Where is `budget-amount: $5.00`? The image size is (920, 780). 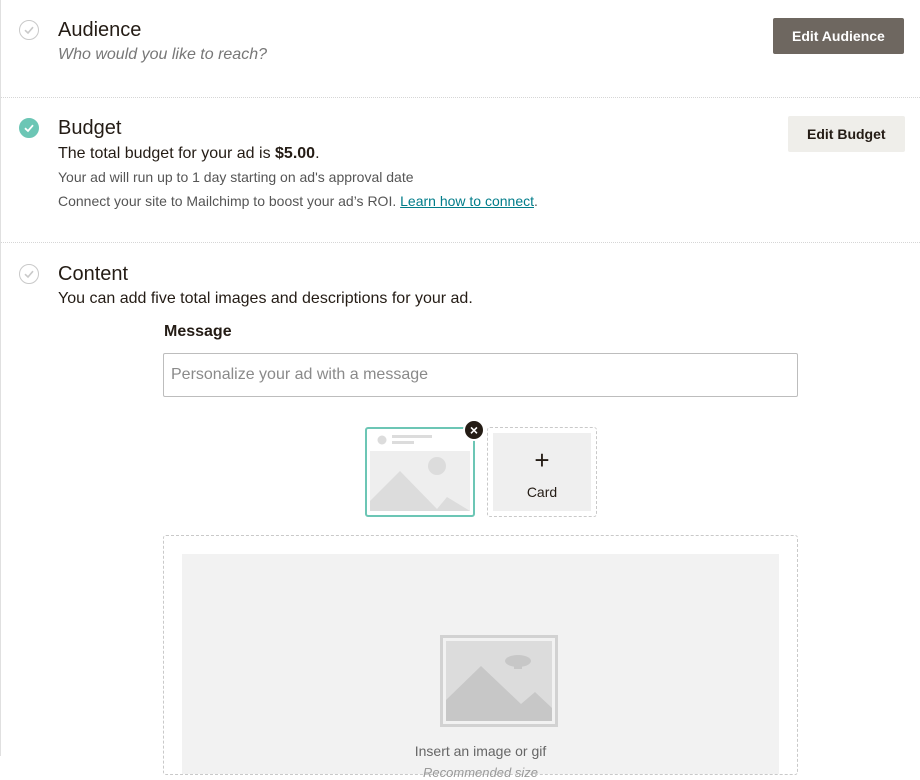 budget-amount: $5.00 is located at coordinates (295, 153).